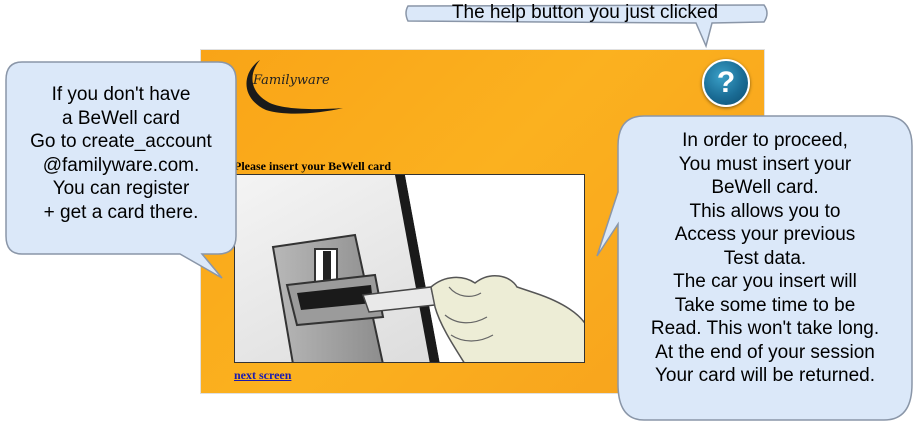 This screenshot has height=430, width=918. What do you see at coordinates (121, 118) in the screenshot?
I see `left-callout-line: a BeWell card` at bounding box center [121, 118].